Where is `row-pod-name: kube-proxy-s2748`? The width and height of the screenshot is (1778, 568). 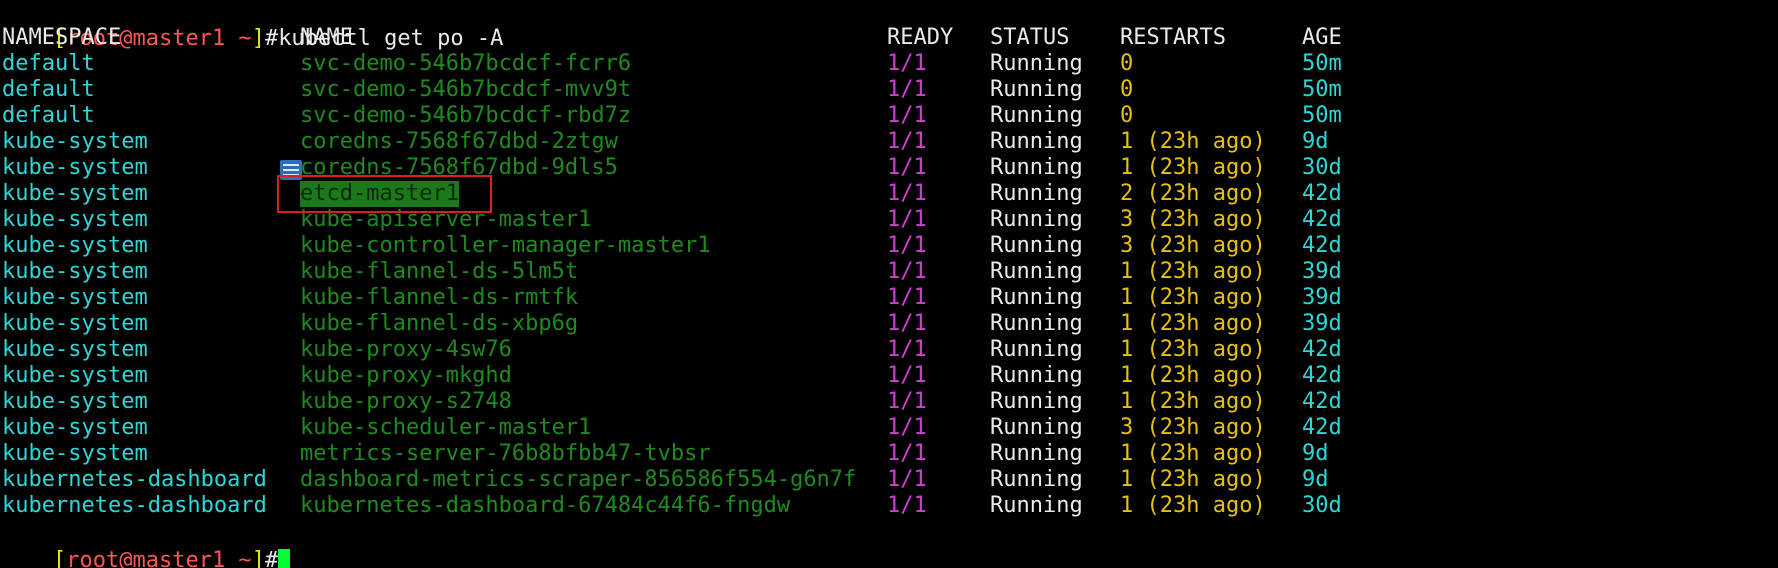 row-pod-name: kube-proxy-s2748 is located at coordinates (406, 401).